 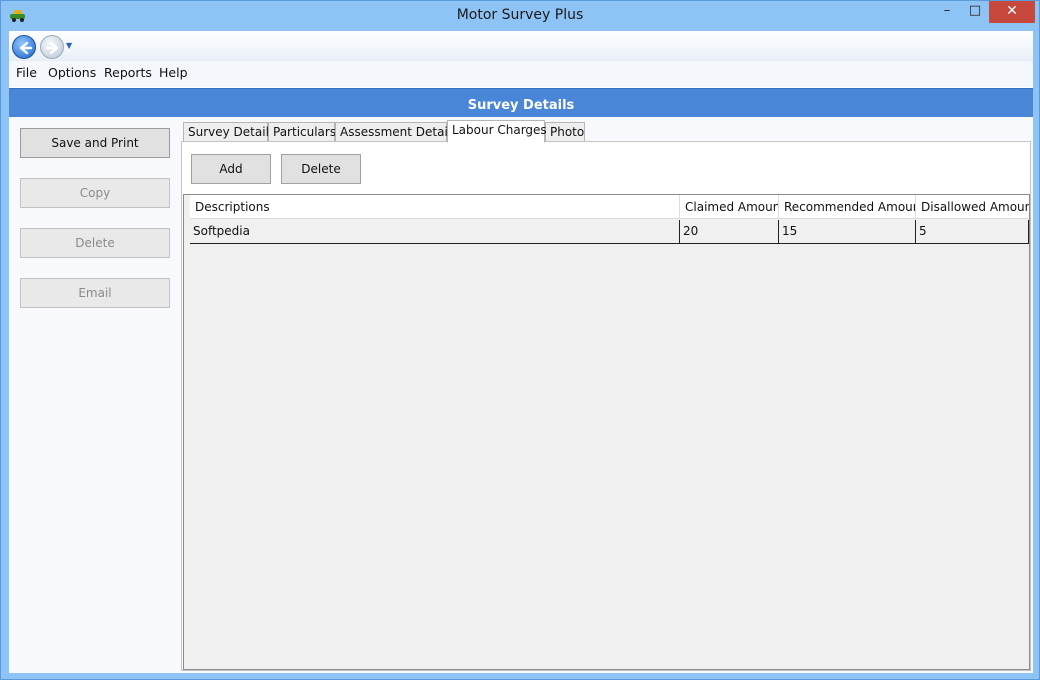 I want to click on history-dropdown-icon: ▼, so click(x=69, y=45).